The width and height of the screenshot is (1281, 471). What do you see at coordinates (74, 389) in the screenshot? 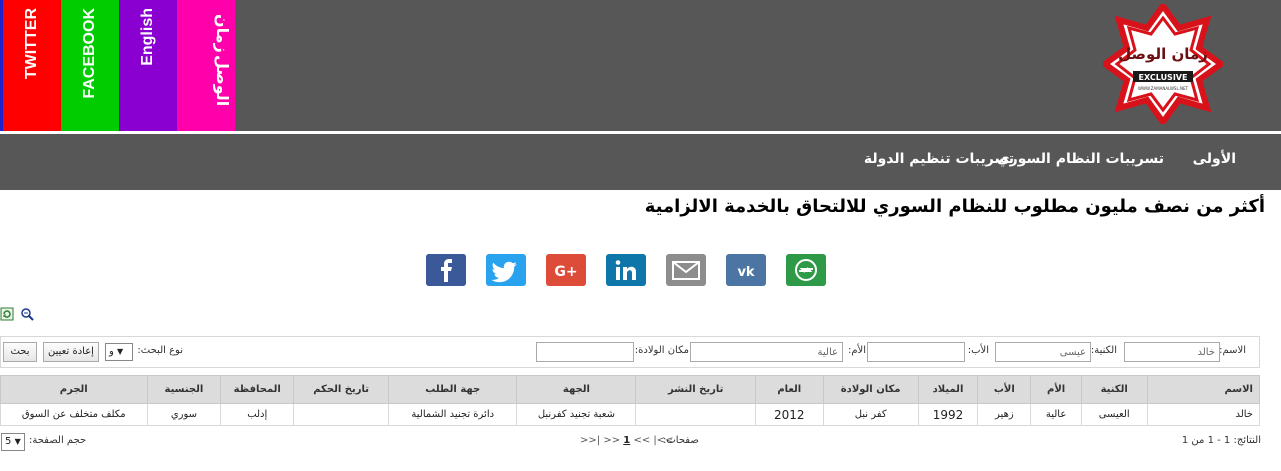
I see `col-crime: الجرم` at bounding box center [74, 389].